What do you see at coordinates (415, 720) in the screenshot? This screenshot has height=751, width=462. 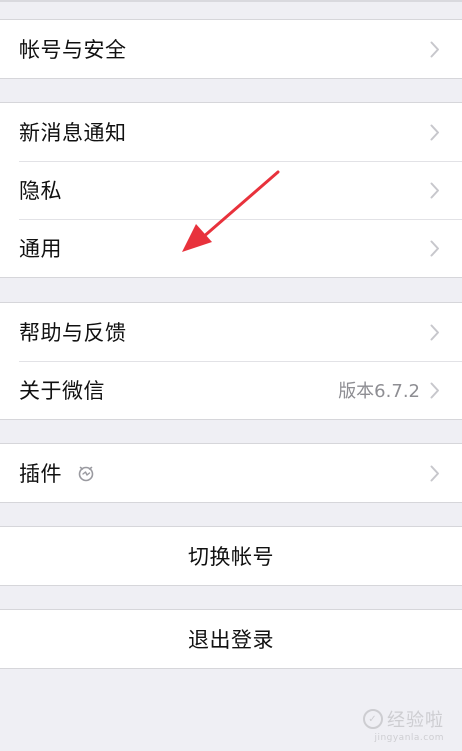 I see `watermark-brand: 经验啦` at bounding box center [415, 720].